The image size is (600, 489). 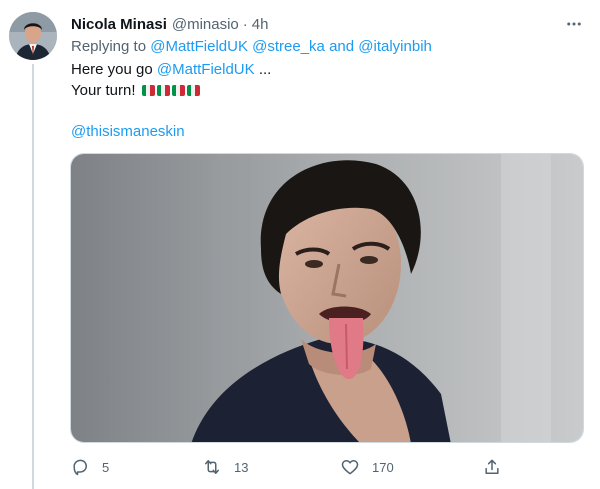 What do you see at coordinates (350, 467) in the screenshot?
I see `heart-icon` at bounding box center [350, 467].